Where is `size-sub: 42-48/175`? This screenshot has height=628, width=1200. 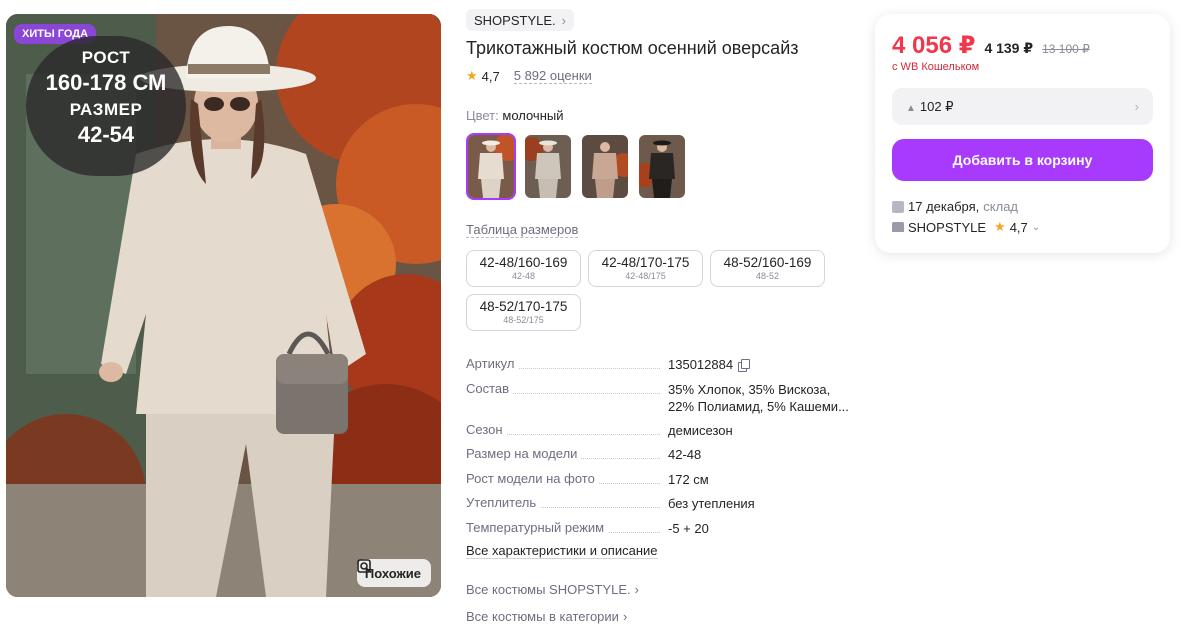
size-sub: 42-48/175 is located at coordinates (645, 276).